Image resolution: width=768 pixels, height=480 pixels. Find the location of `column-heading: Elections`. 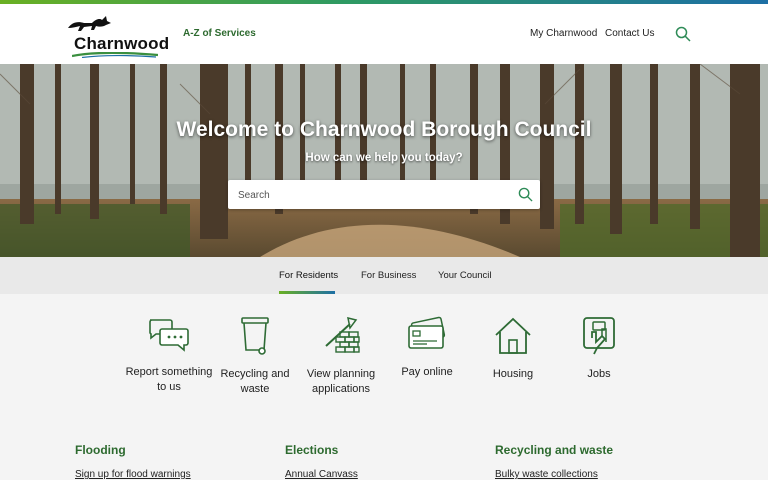

column-heading: Elections is located at coordinates (312, 450).